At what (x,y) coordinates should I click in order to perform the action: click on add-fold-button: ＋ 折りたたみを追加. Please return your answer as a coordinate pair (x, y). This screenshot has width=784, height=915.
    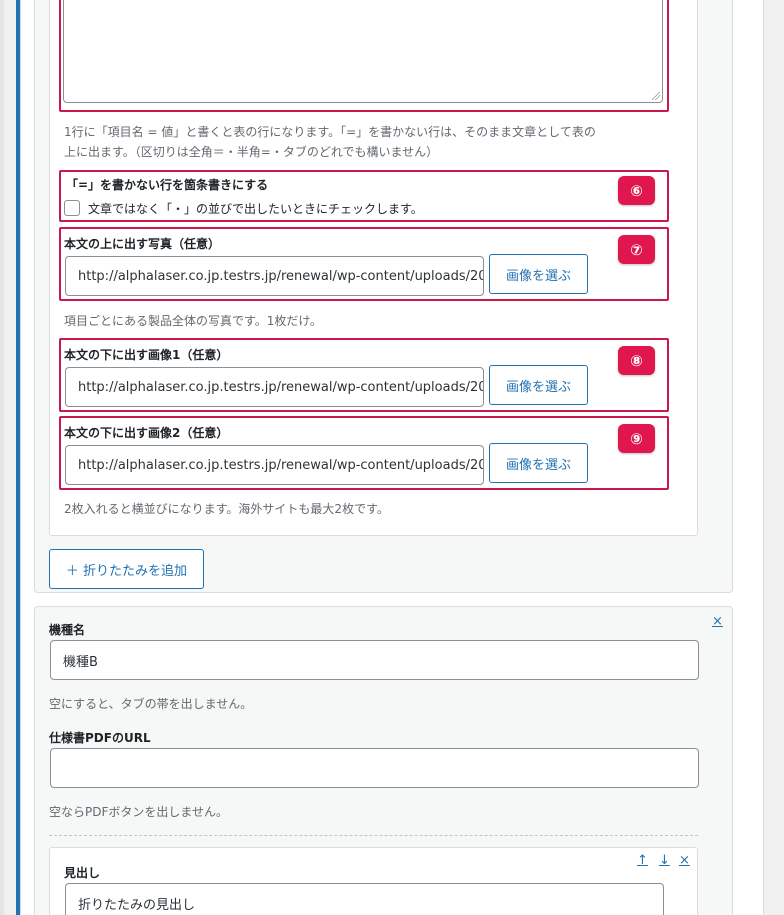
    Looking at the image, I should click on (126, 569).